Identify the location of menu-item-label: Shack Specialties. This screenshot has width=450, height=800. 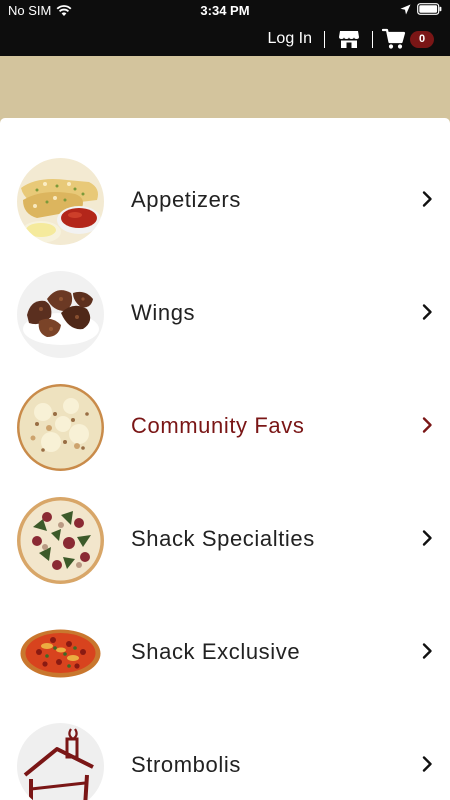
(223, 538).